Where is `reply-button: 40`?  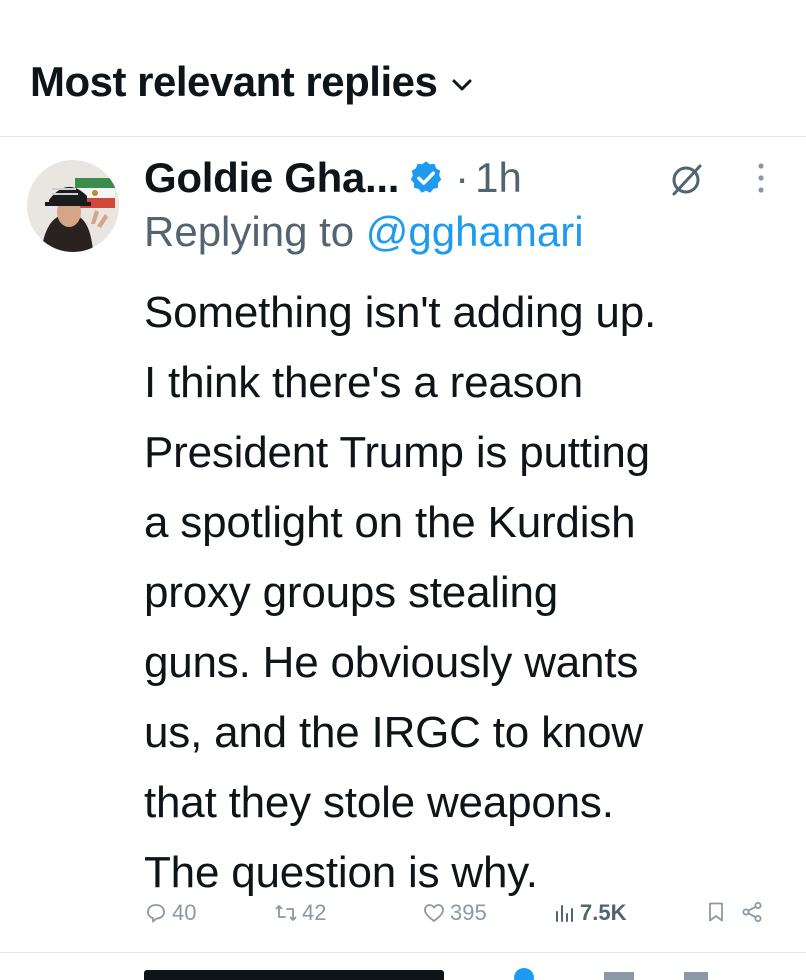 reply-button: 40 is located at coordinates (170, 913).